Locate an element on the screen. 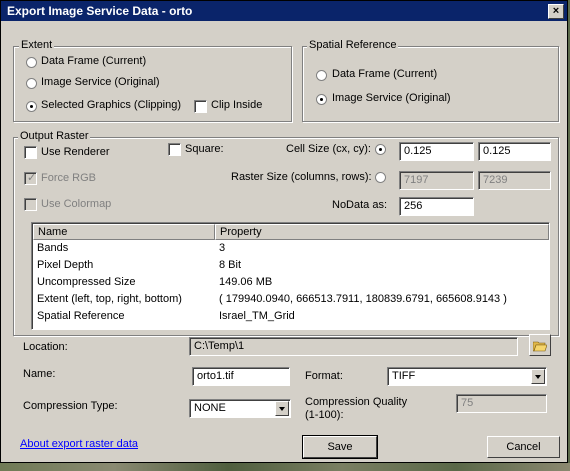 This screenshot has height=471, width=570. list-item: Spatial Reference Israel_TM_Grid is located at coordinates (290, 316).